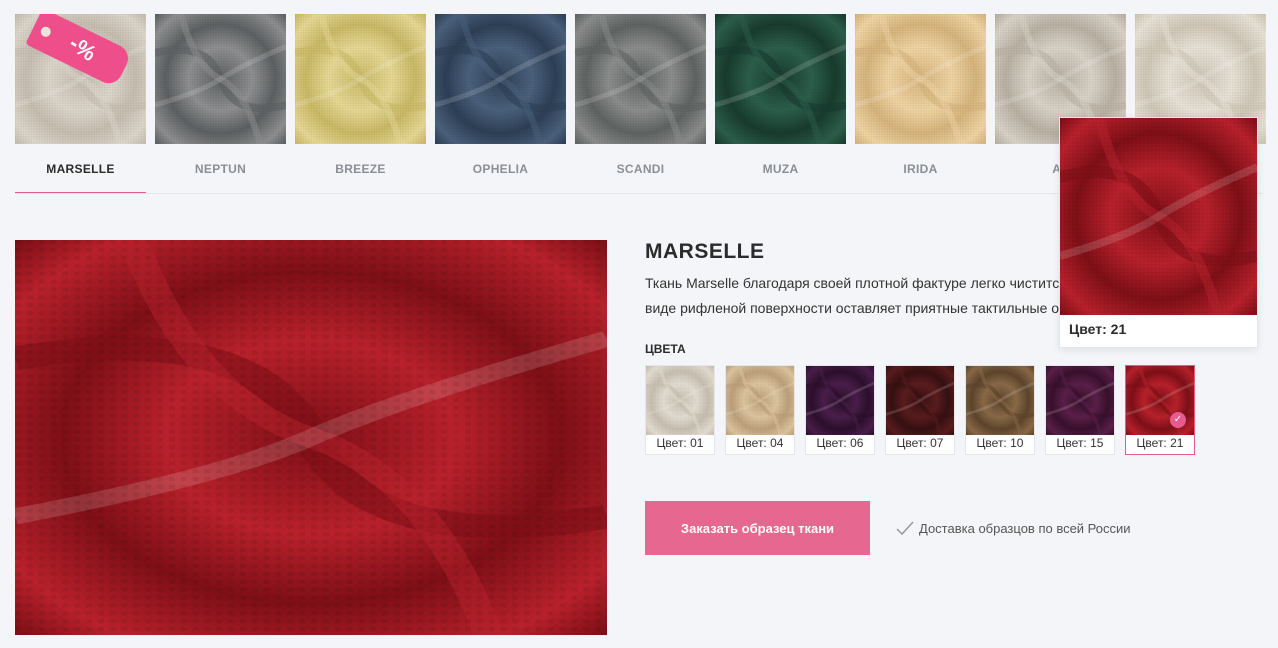 Image resolution: width=1278 pixels, height=648 pixels. What do you see at coordinates (1178, 420) in the screenshot?
I see `selected-check-icon: ✓` at bounding box center [1178, 420].